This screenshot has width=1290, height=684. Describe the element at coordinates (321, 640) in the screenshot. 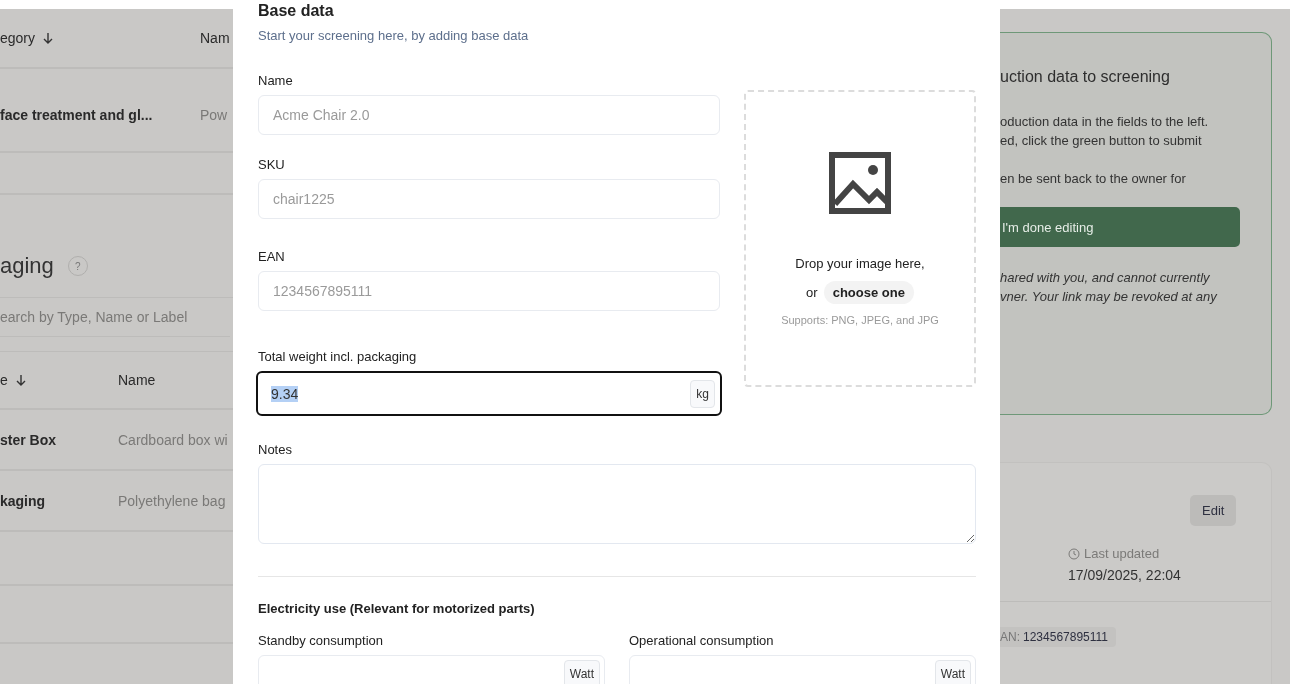

I see `field-label: Standby consumption` at that location.